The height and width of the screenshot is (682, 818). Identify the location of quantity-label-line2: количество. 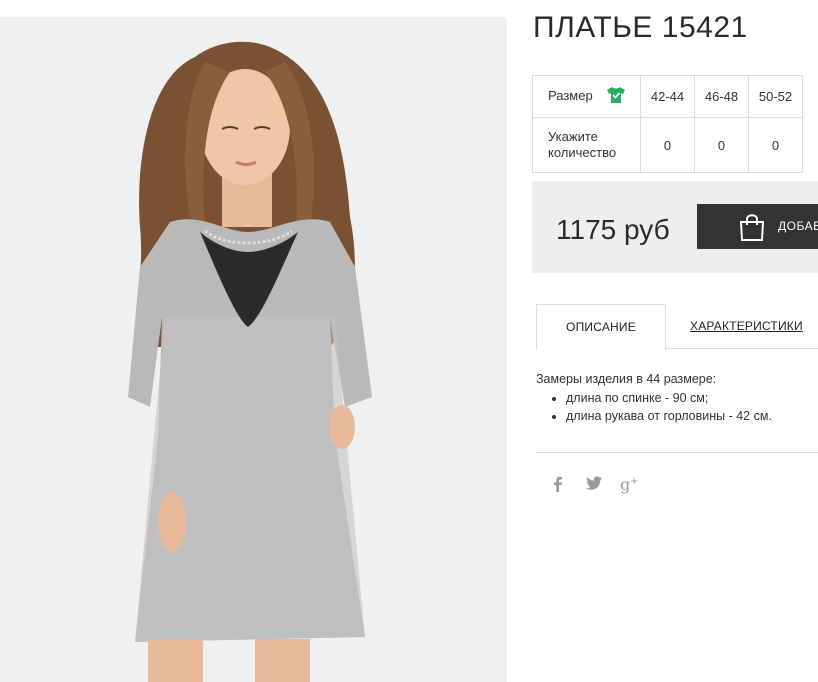
(582, 152).